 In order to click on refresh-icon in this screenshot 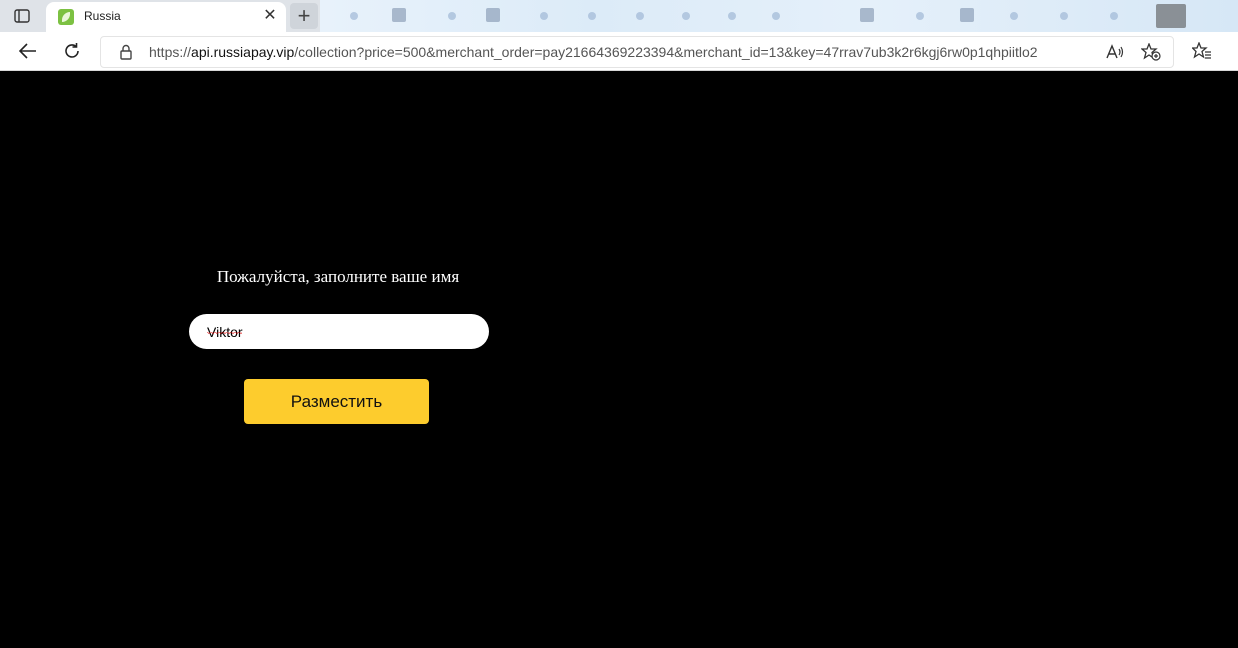, I will do `click(72, 50)`.